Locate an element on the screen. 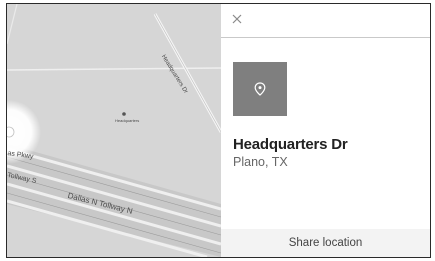 The width and height of the screenshot is (435, 261). panel-divider is located at coordinates (325, 37).